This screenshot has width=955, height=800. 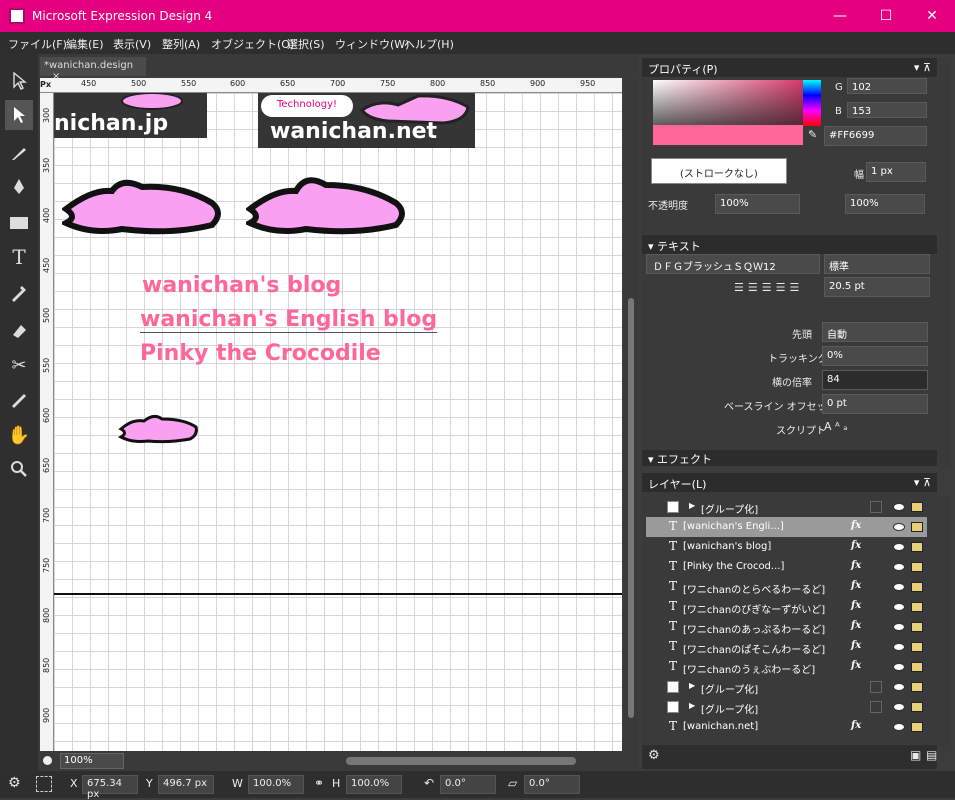 I want to click on text-section-header: ▾ テキスト, so click(x=789, y=244).